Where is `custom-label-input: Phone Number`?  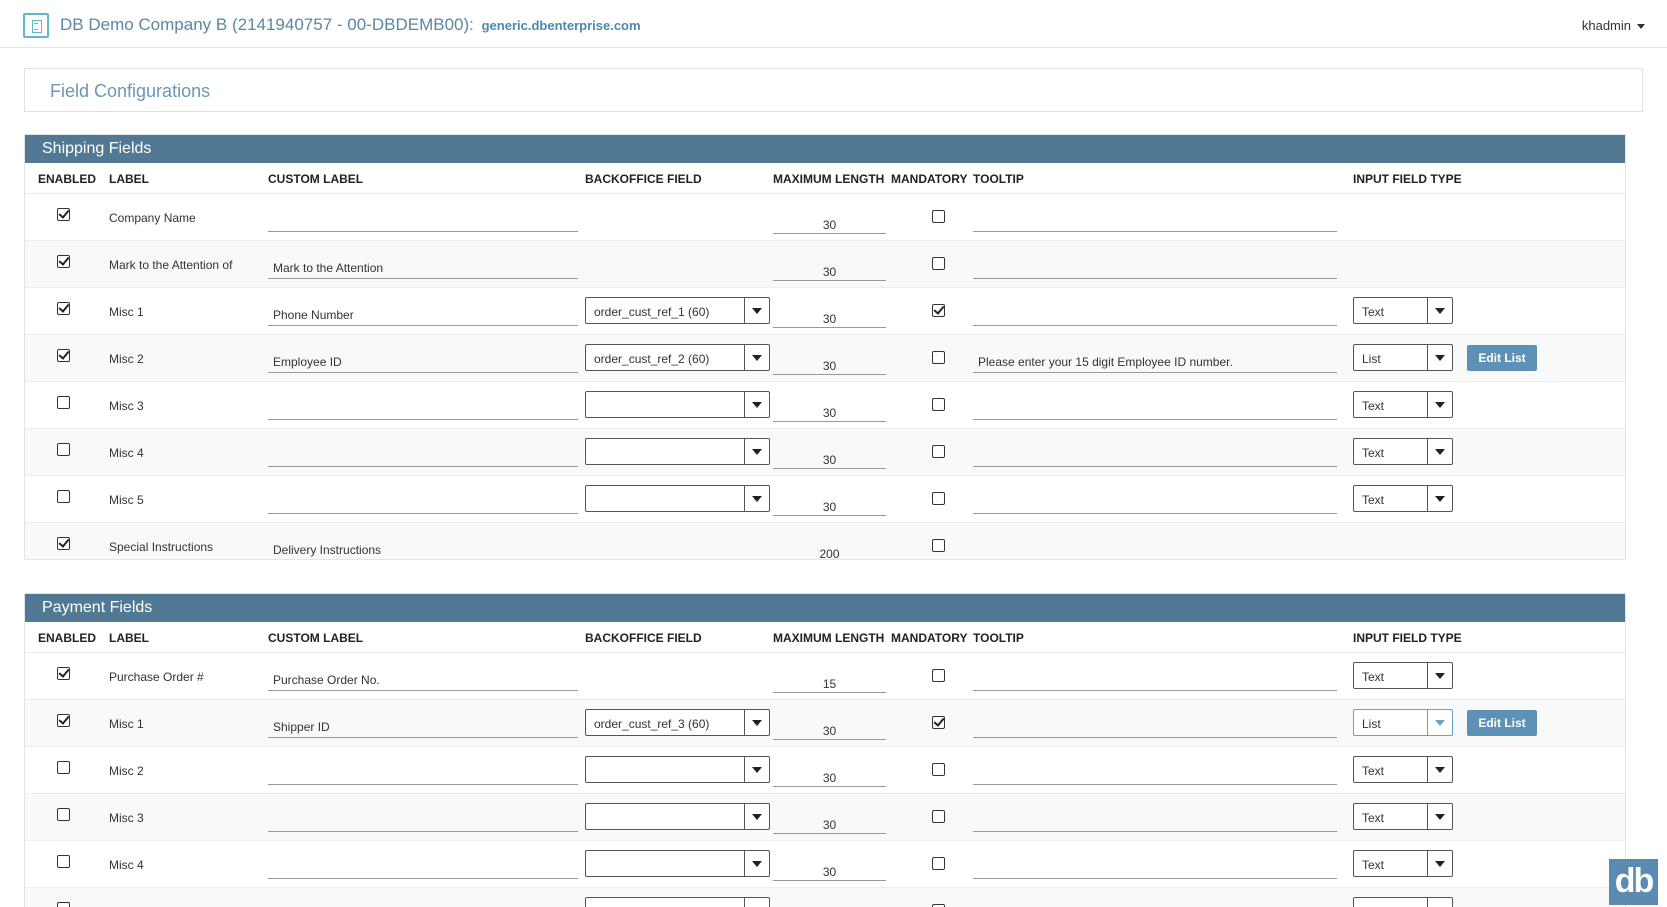
custom-label-input: Phone Number is located at coordinates (423, 314).